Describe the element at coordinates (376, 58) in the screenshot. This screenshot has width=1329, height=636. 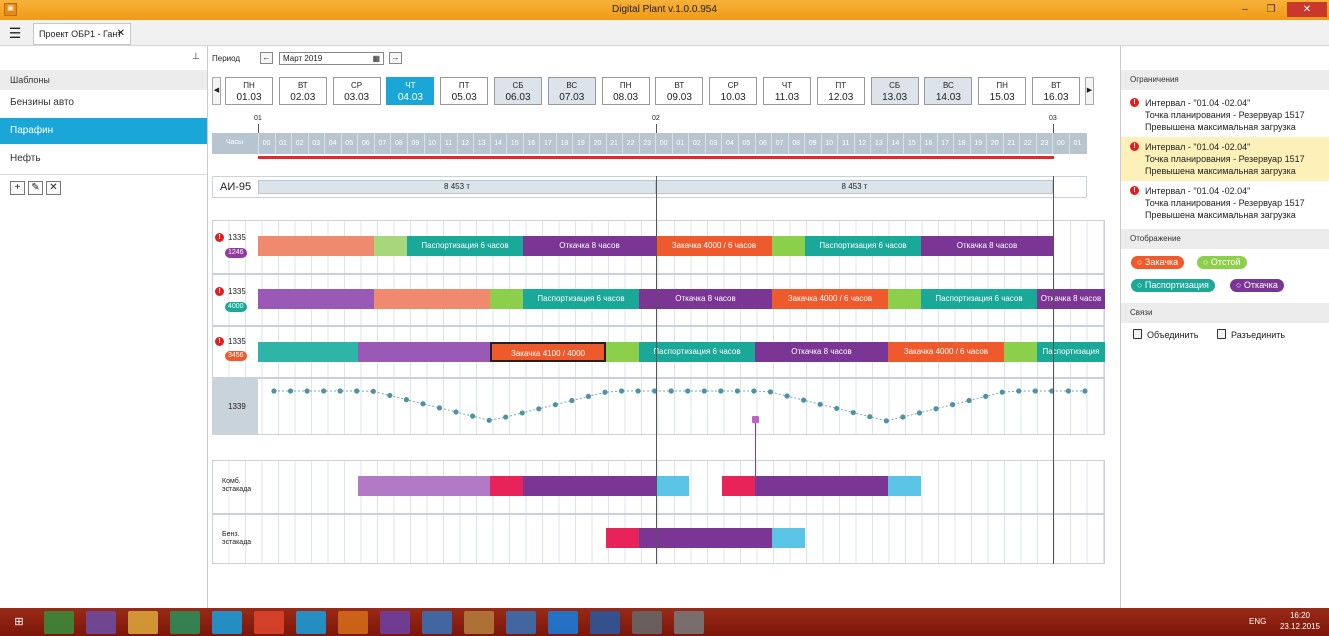
I see `calendar-icon: ▦` at that location.